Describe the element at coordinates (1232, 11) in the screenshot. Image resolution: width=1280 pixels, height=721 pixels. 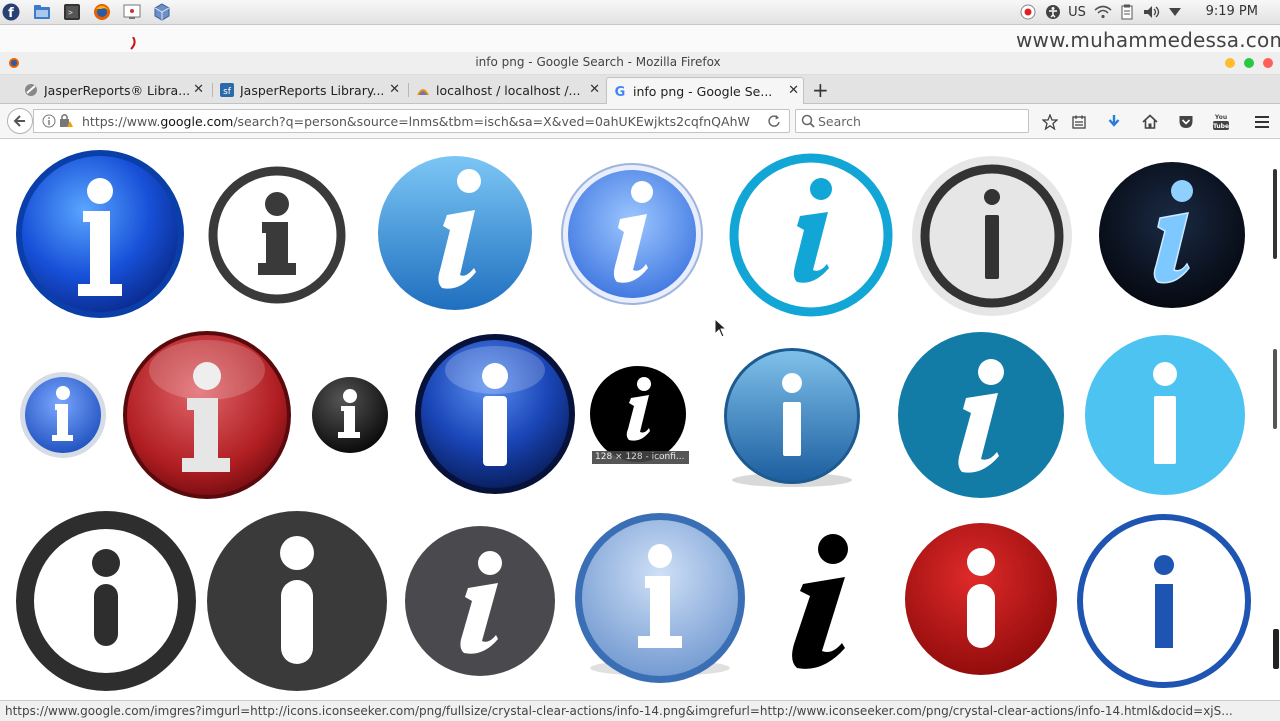
I see `clock: 9:19 PM` at that location.